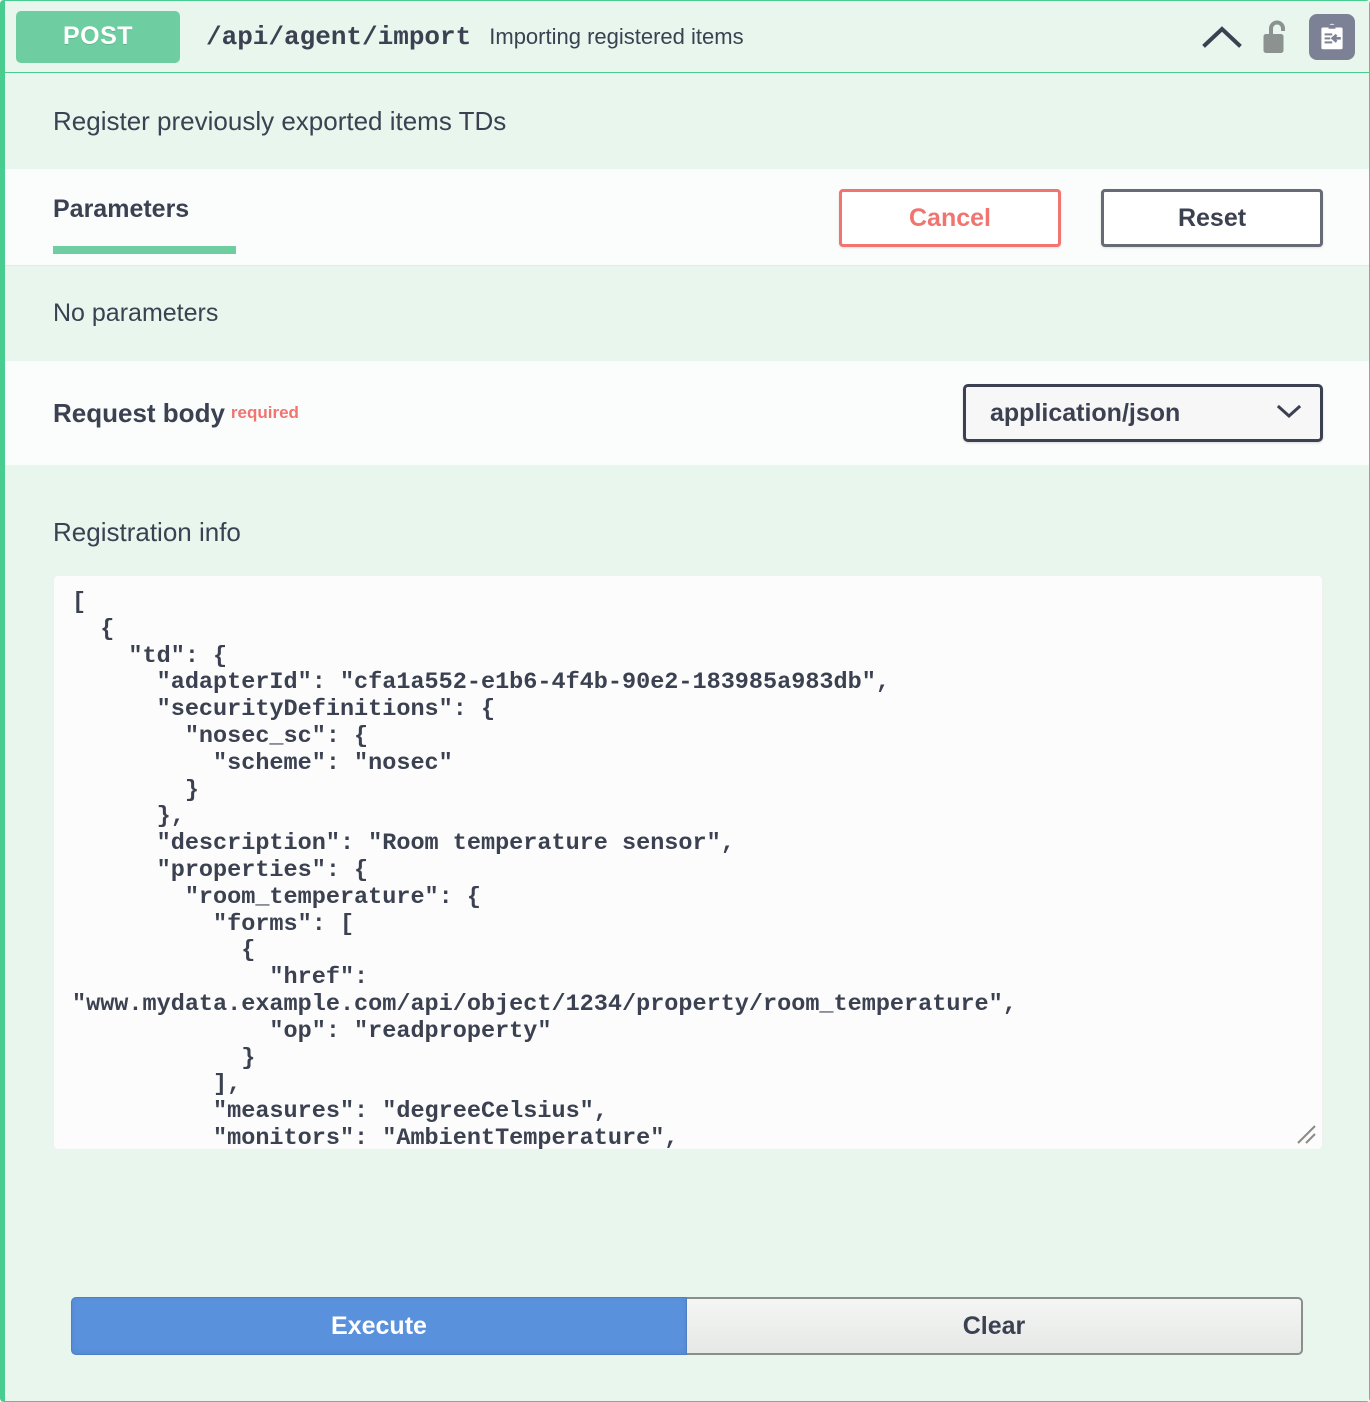 The height and width of the screenshot is (1402, 1370). What do you see at coordinates (1212, 218) in the screenshot?
I see `reset-button: Reset` at bounding box center [1212, 218].